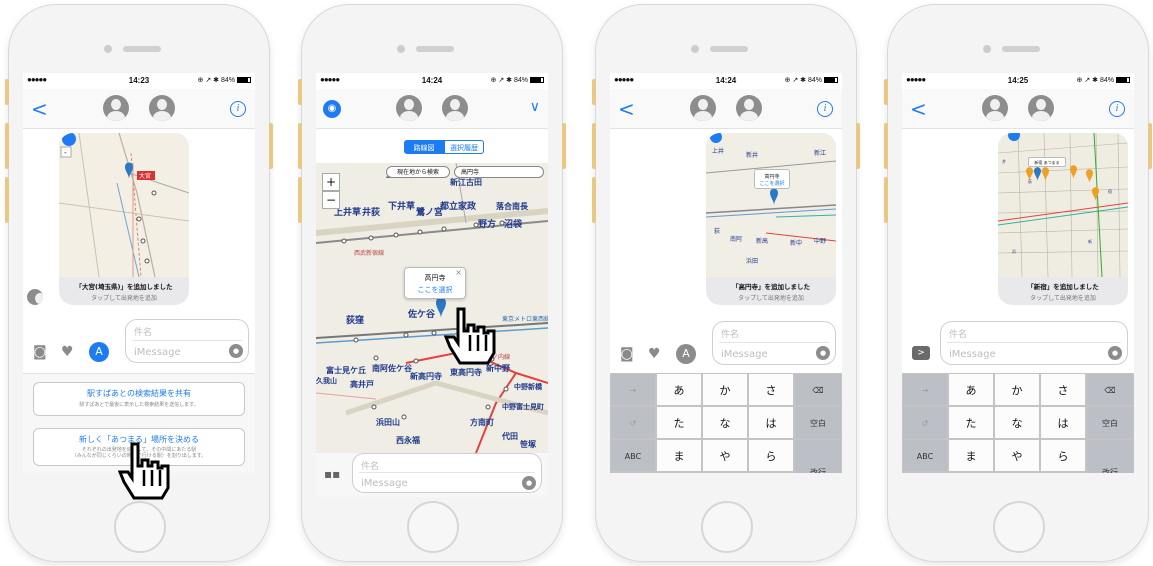 Image resolution: width=1153 pixels, height=566 pixels. What do you see at coordinates (535, 107) in the screenshot?
I see `chevron-down-icon: ∨` at bounding box center [535, 107].